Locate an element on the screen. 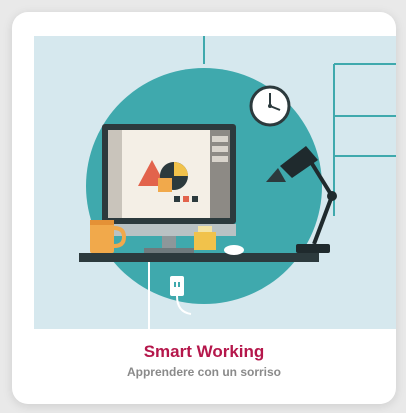 This screenshot has height=413, width=406. computer-mouse-icon is located at coordinates (234, 250).